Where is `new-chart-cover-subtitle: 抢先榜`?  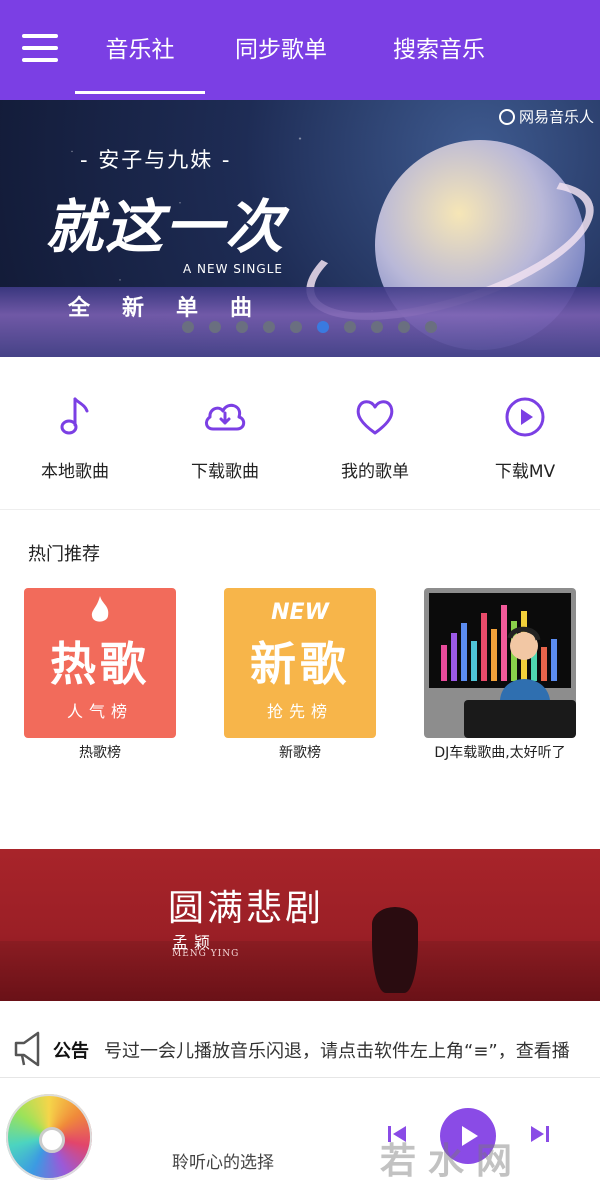
new-chart-cover-subtitle: 抢先榜 is located at coordinates (299, 711).